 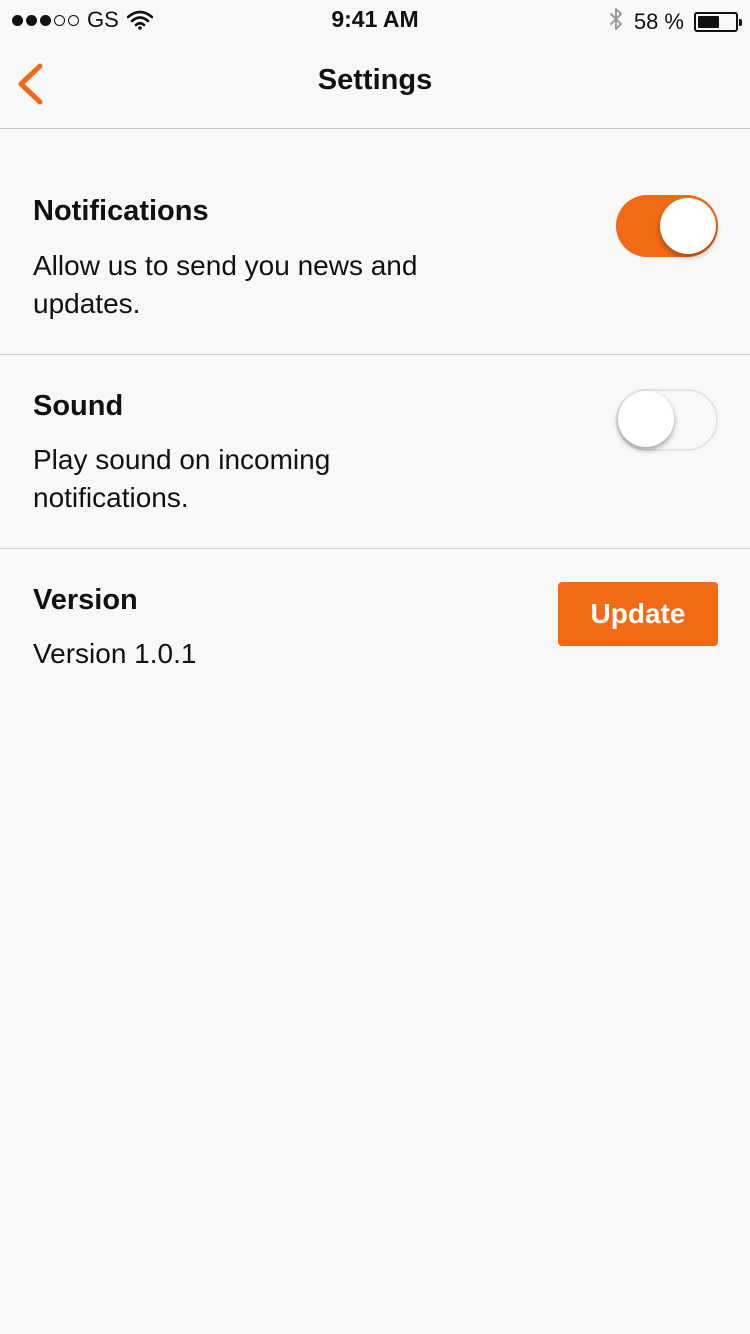 I want to click on battery-icon, so click(x=718, y=22).